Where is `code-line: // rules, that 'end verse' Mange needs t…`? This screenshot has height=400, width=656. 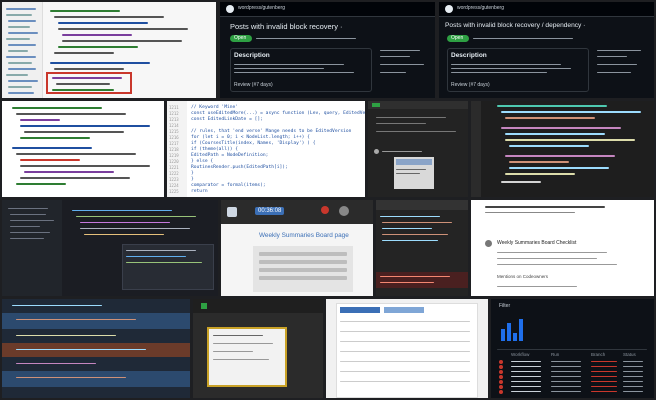
code-line: // rules, that 'end verse' Mange needs t… is located at coordinates (271, 131).